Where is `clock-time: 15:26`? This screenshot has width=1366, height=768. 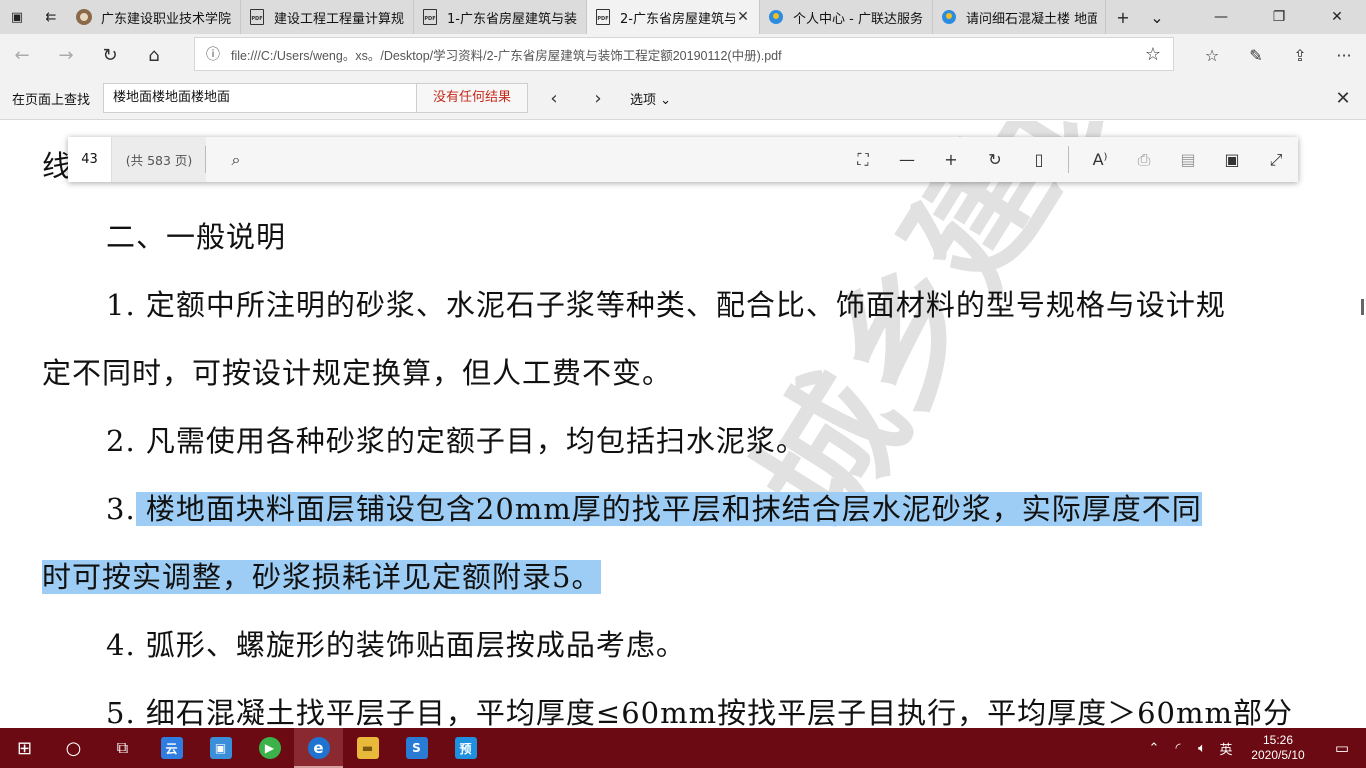 clock-time: 15:26 is located at coordinates (1278, 740).